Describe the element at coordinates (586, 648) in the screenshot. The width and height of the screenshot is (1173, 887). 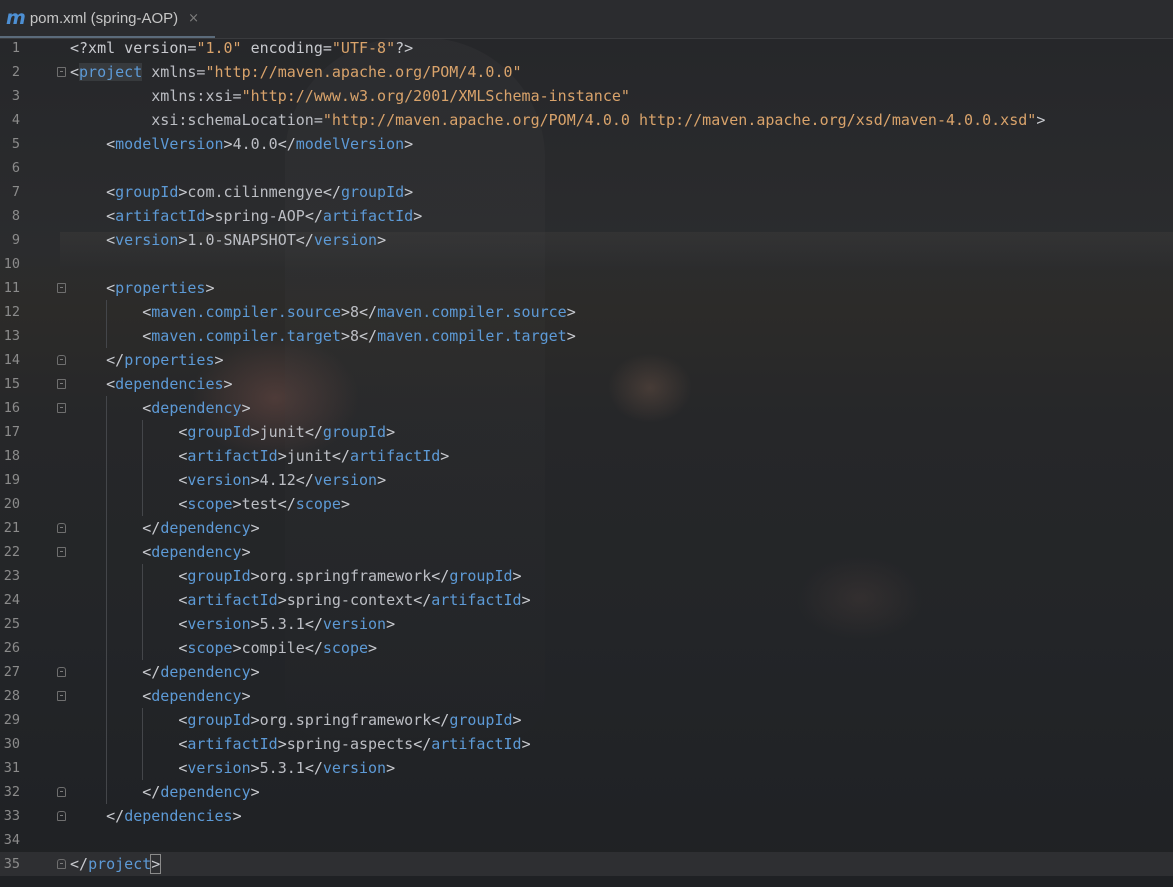
I see `code-line: 26 <scope>compile</scope>` at that location.